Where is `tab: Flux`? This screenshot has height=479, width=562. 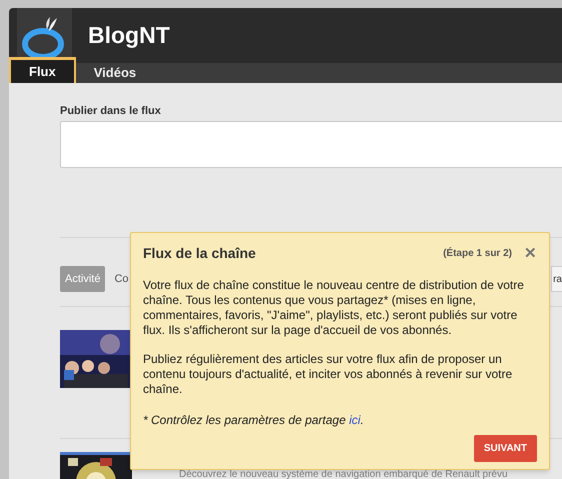 tab: Flux is located at coordinates (42, 69).